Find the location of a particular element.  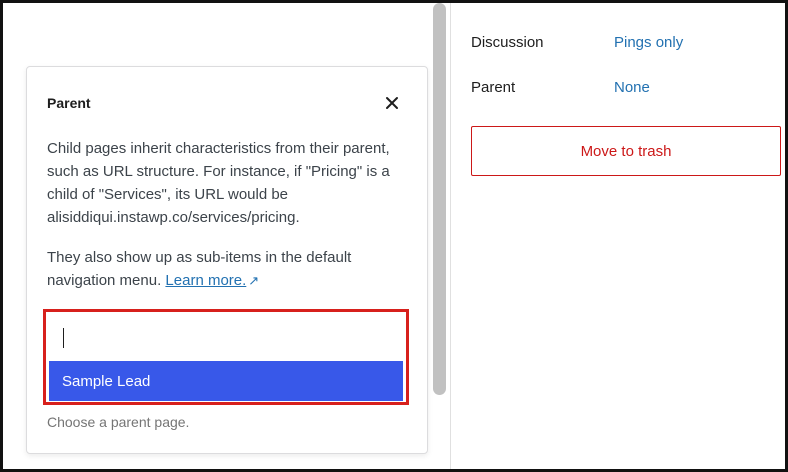

parent-combobox: Sample Lead is located at coordinates (226, 357).